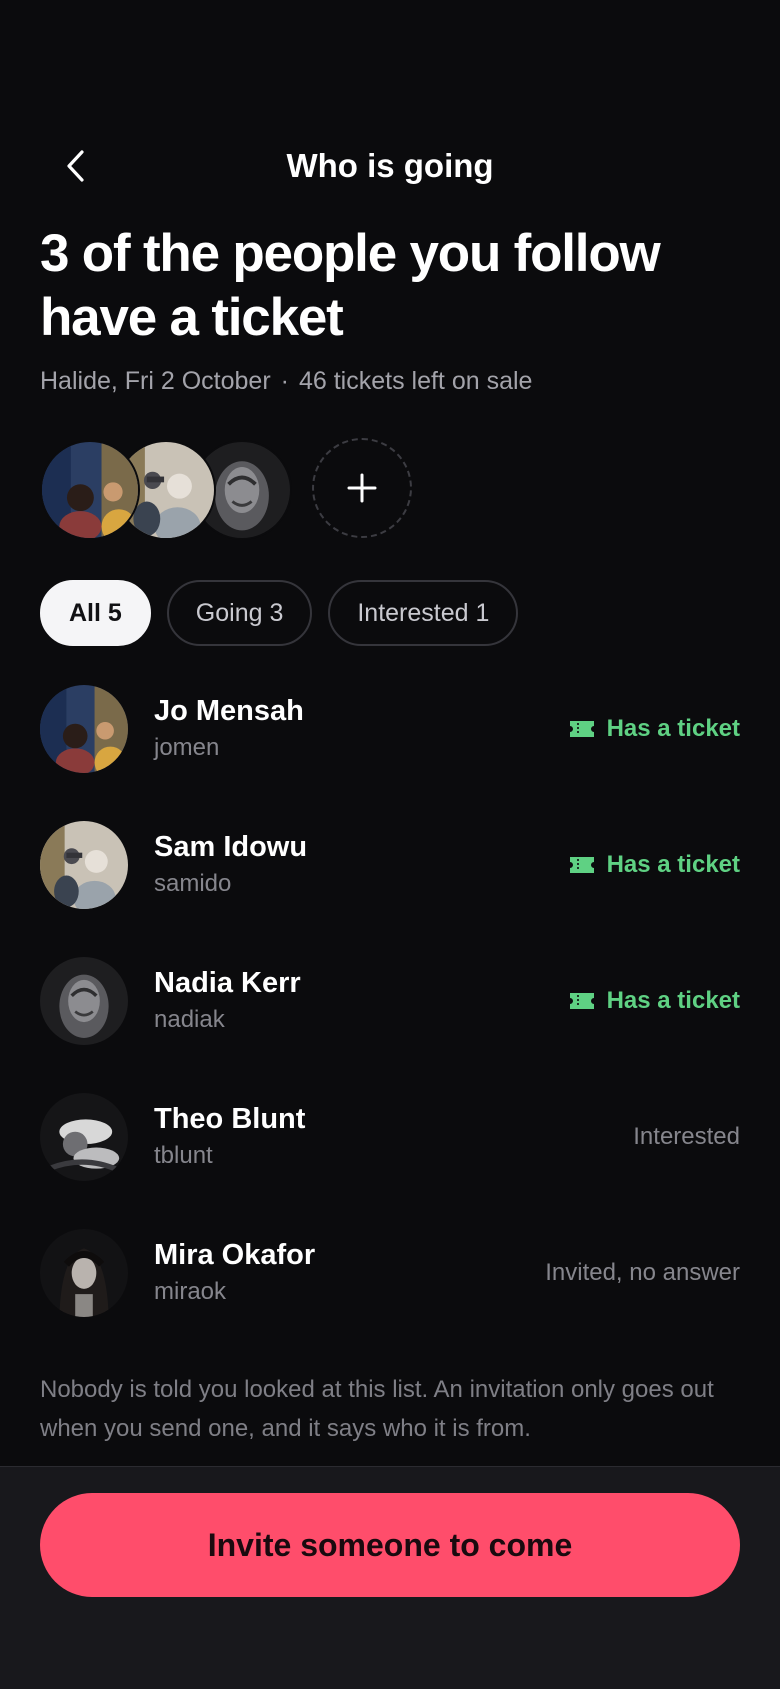 The image size is (780, 1689). I want to click on status-badge: Interested, so click(686, 1137).